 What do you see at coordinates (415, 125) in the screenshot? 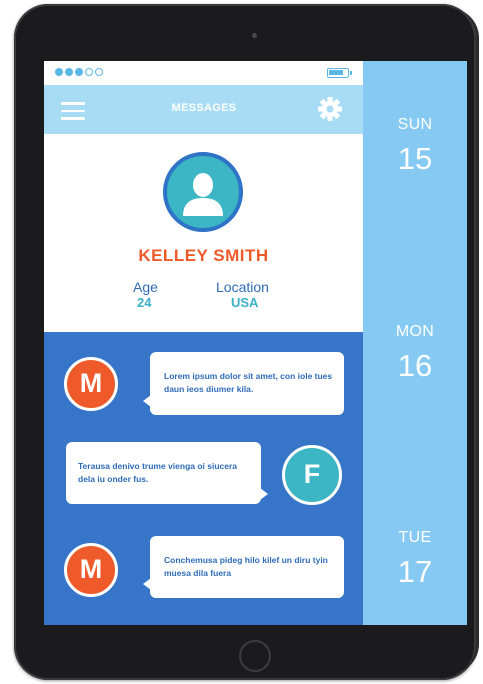
I see `calendar-day: SUN` at bounding box center [415, 125].